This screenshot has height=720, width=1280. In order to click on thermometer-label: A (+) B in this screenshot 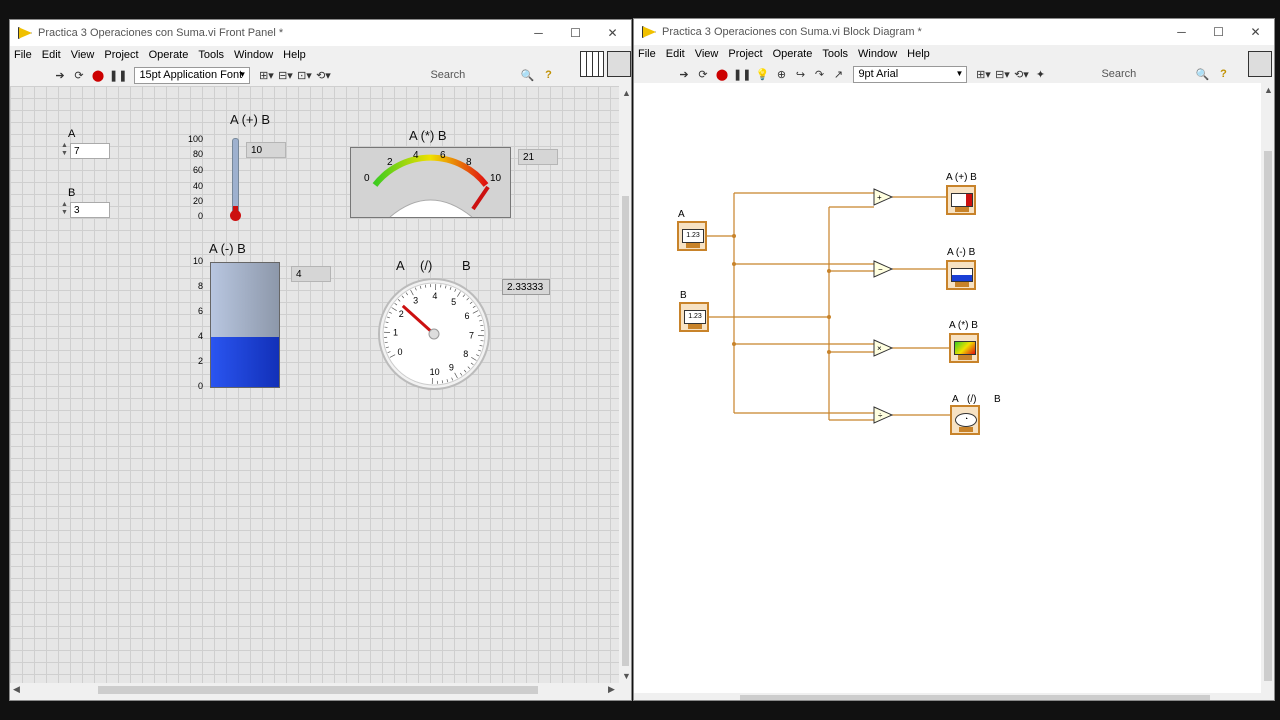, I will do `click(250, 119)`.